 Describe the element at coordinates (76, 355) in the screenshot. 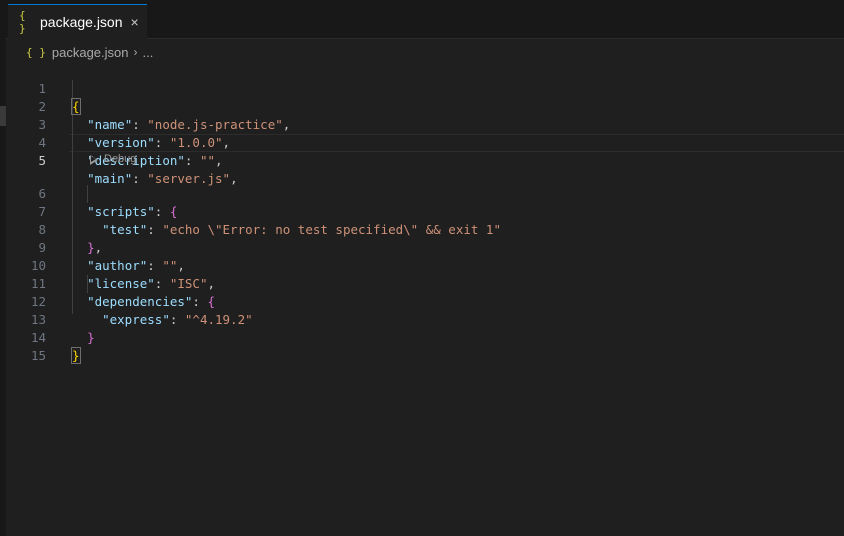

I see `close-brace: }` at that location.